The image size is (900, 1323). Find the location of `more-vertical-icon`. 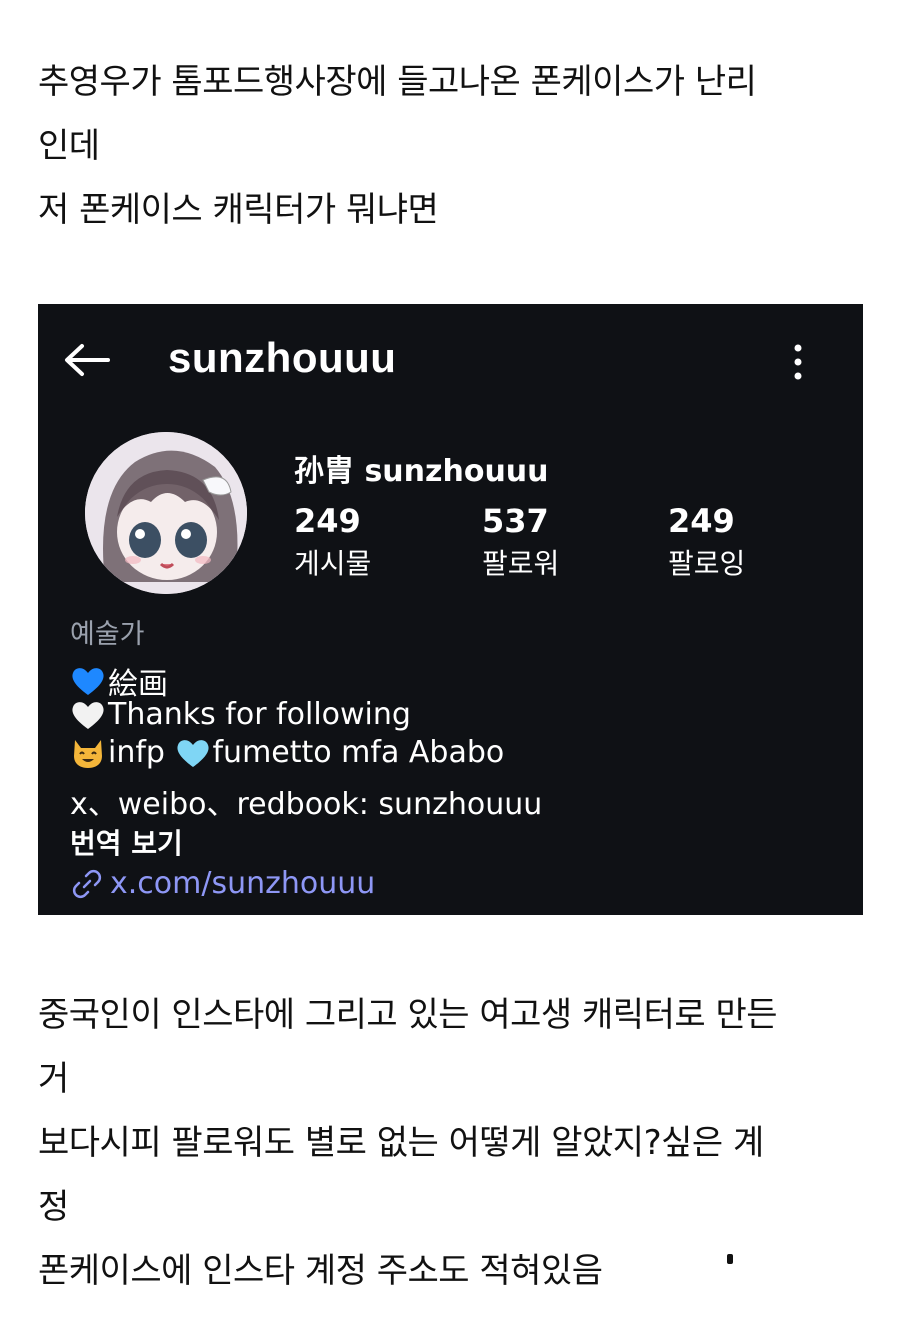

more-vertical-icon is located at coordinates (798, 362).